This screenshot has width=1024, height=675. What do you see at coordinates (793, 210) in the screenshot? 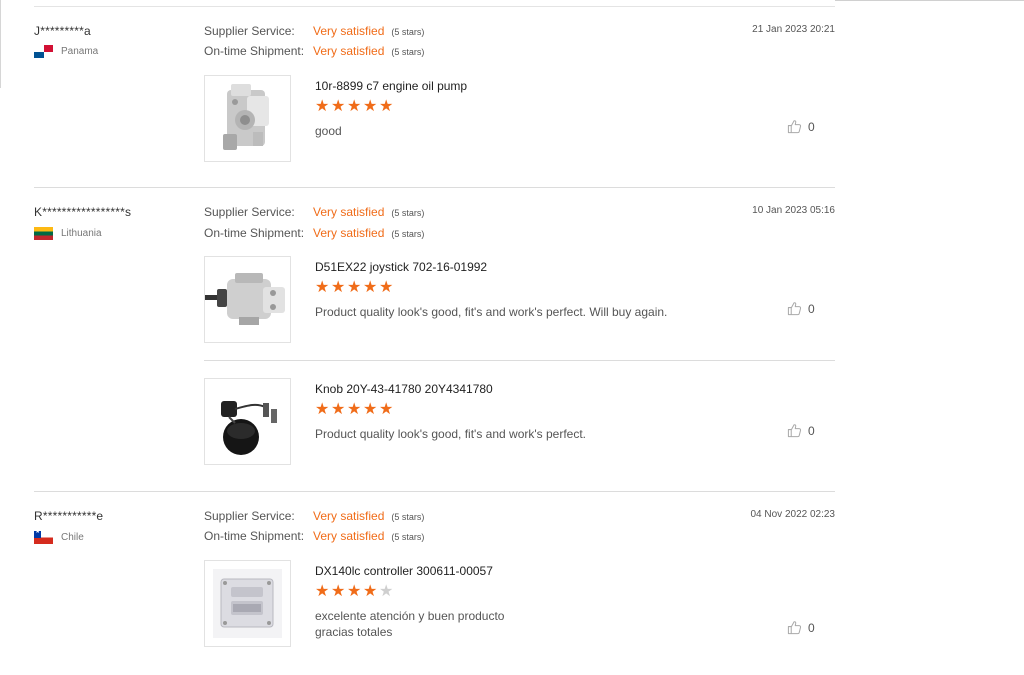
I see `review-date: 10 Jan 2023 05:16` at bounding box center [793, 210].